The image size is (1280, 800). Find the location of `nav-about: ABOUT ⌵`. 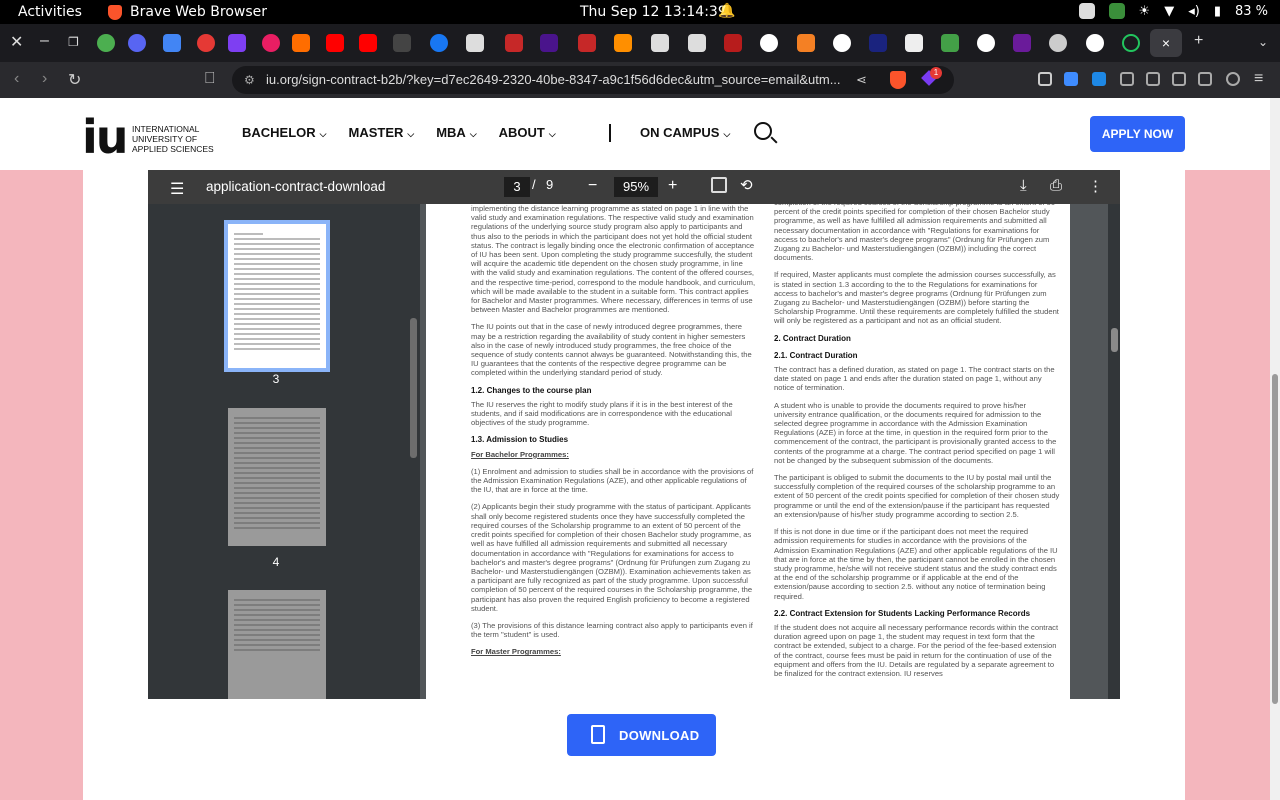

nav-about: ABOUT ⌵ is located at coordinates (527, 132).